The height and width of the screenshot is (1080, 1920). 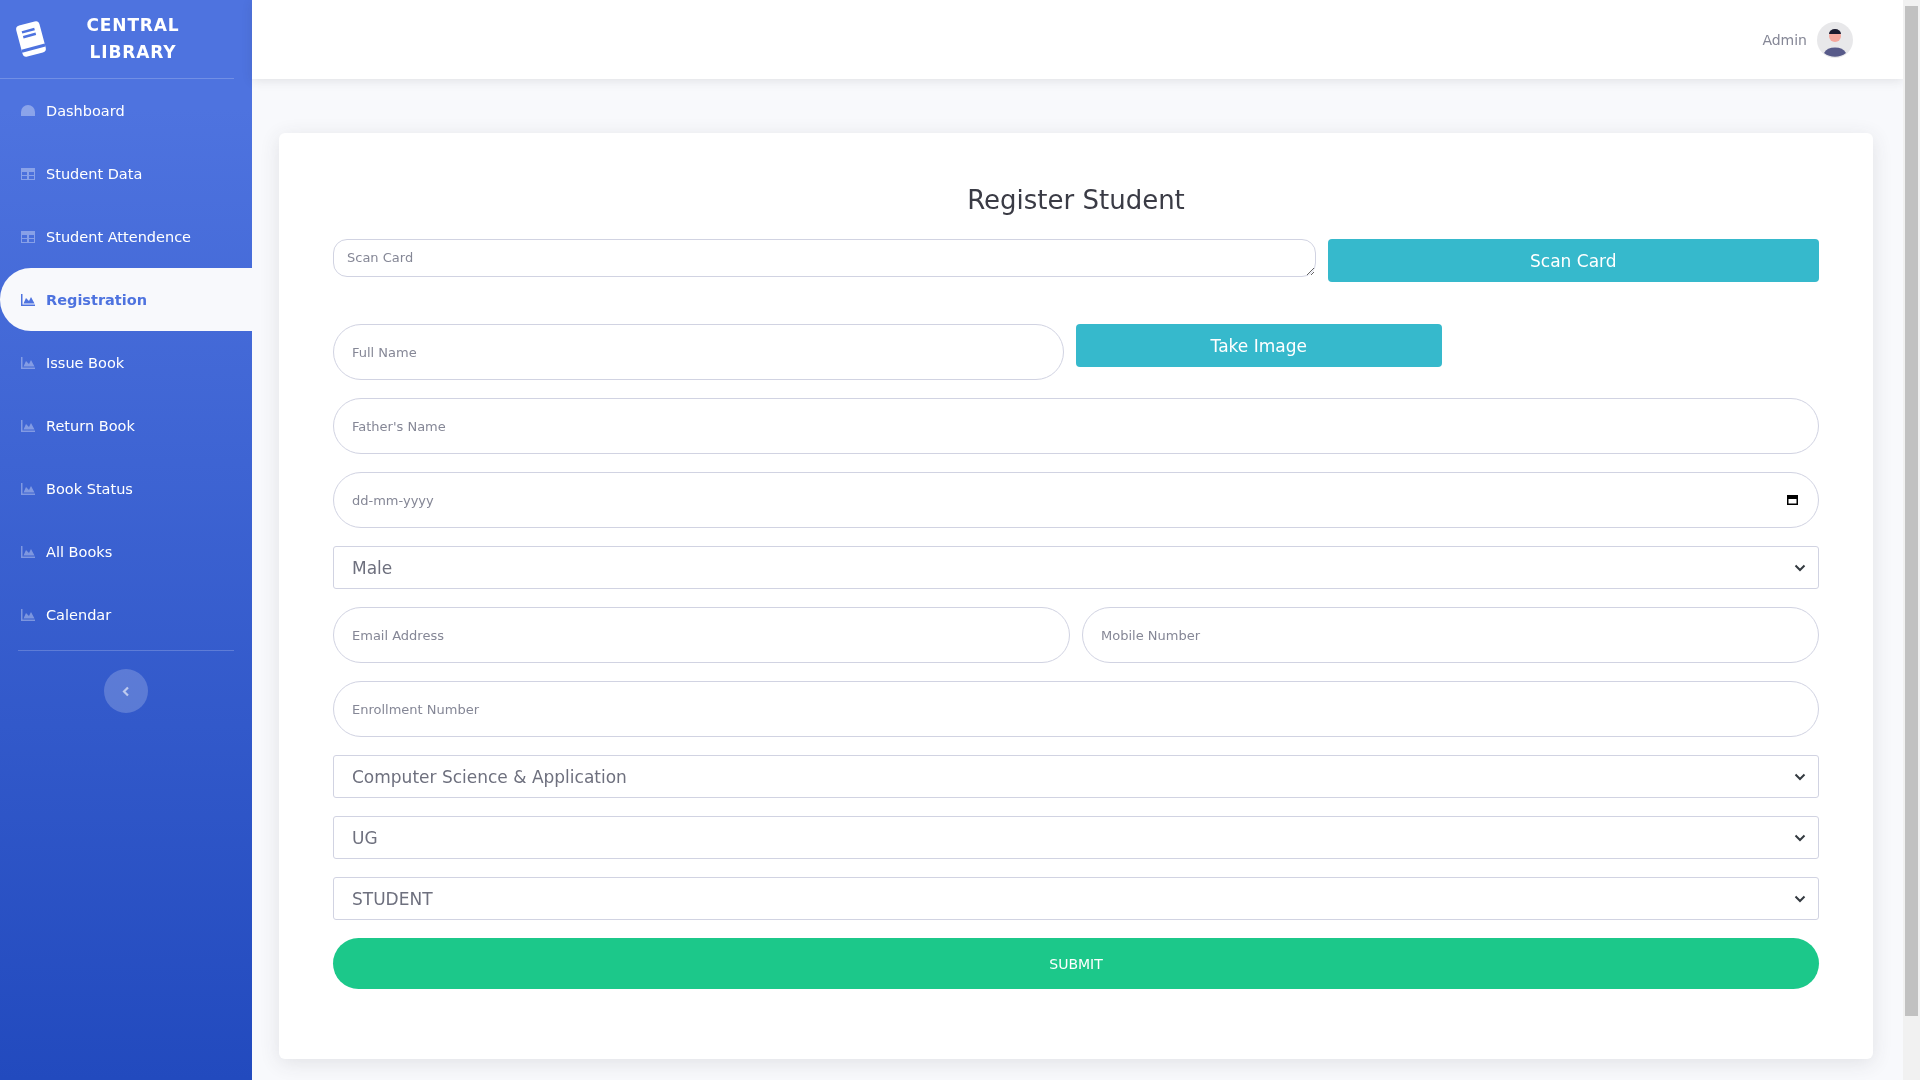 What do you see at coordinates (698, 352) in the screenshot?
I see `text-field: Full Name` at bounding box center [698, 352].